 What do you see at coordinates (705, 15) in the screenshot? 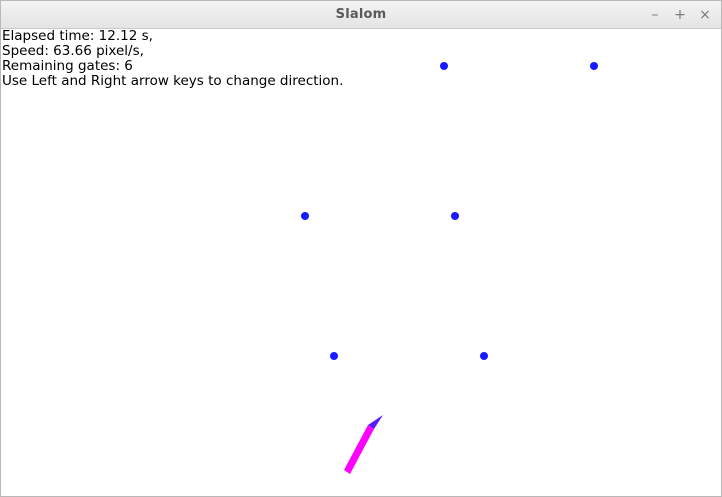
I see `close-button: ×` at bounding box center [705, 15].